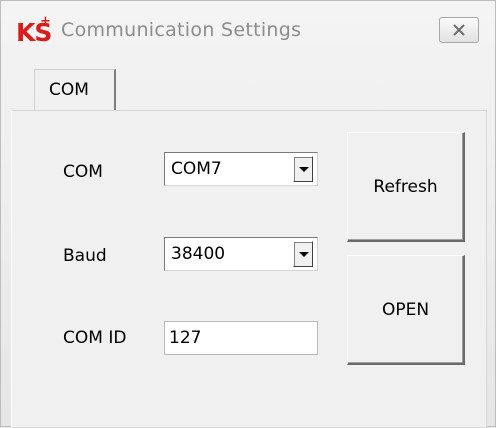 The height and width of the screenshot is (428, 496). What do you see at coordinates (241, 254) in the screenshot?
I see `baud-rate-select: 38400` at bounding box center [241, 254].